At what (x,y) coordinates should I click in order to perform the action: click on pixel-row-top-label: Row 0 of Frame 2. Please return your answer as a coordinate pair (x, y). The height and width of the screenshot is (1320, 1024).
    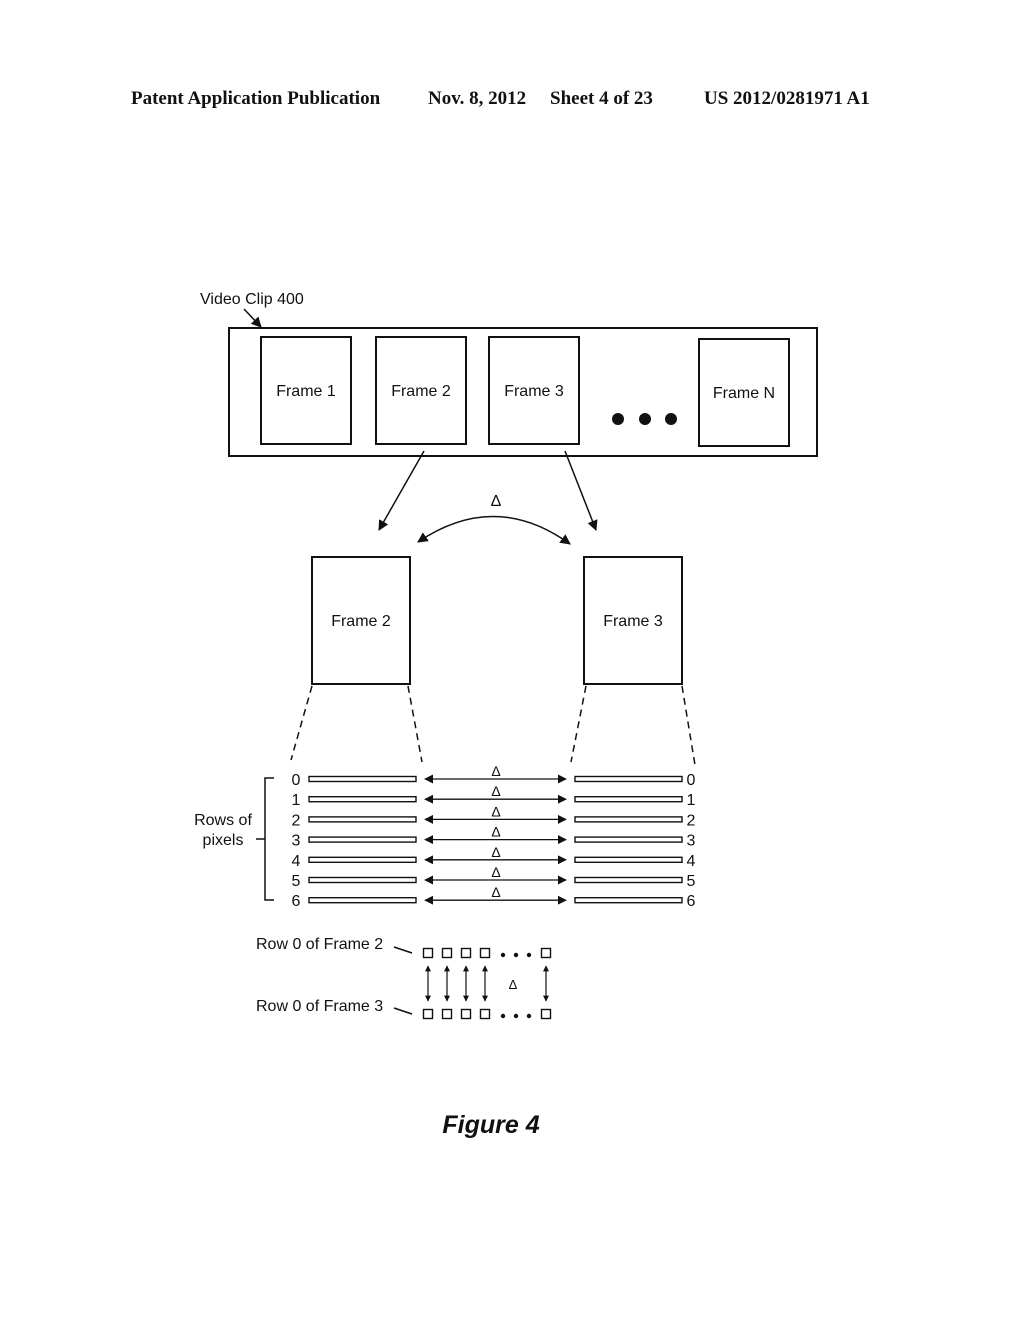
    Looking at the image, I should click on (319, 944).